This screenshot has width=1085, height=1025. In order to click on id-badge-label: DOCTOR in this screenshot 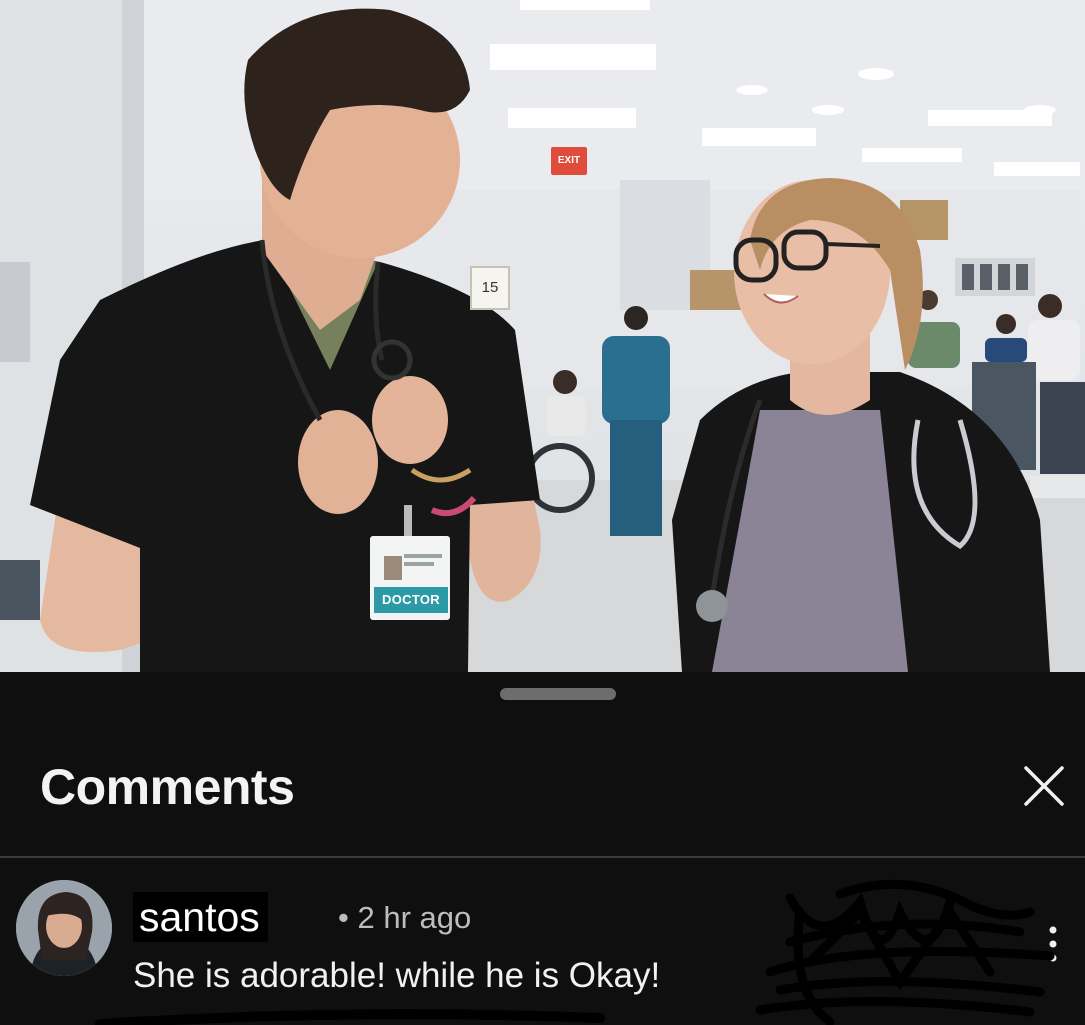, I will do `click(411, 600)`.